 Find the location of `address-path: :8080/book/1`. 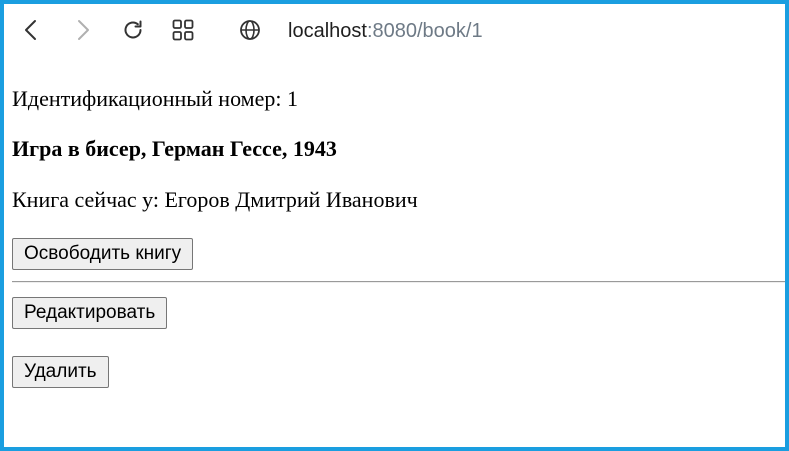

address-path: :8080/book/1 is located at coordinates (424, 31).